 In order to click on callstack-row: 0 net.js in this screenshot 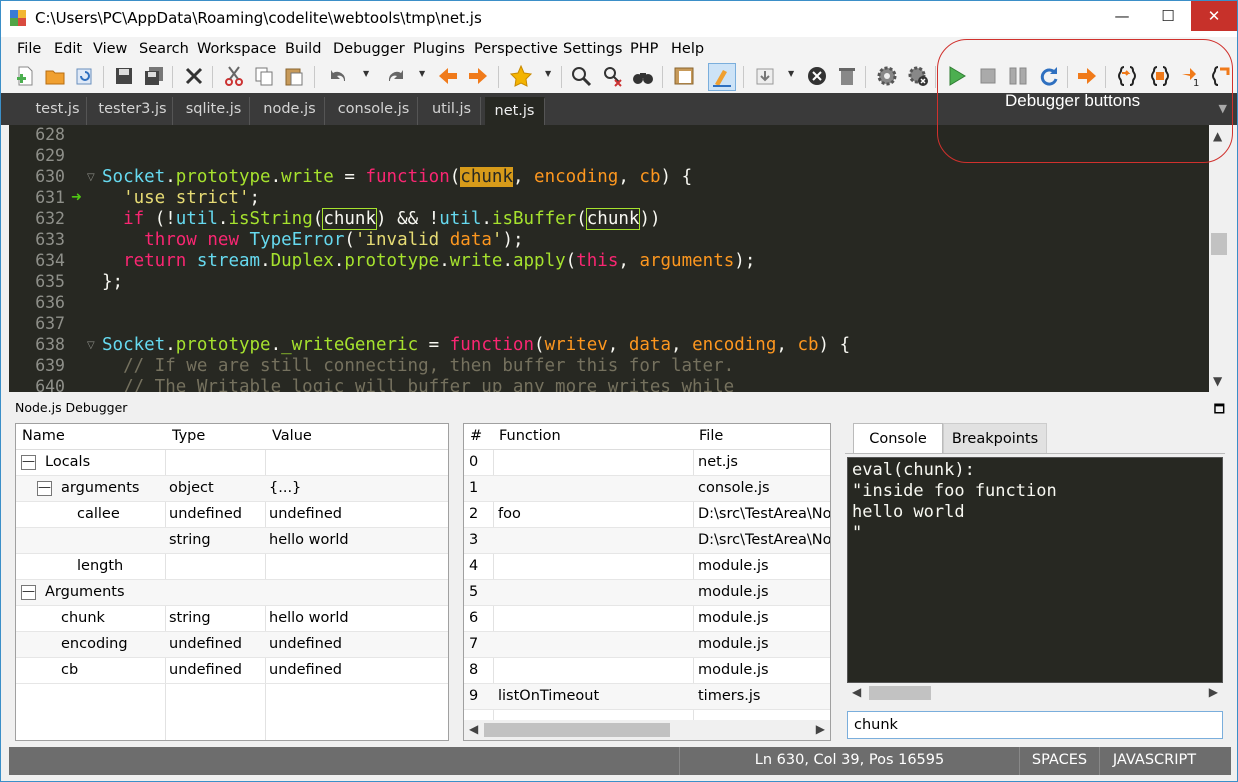, I will do `click(647, 463)`.